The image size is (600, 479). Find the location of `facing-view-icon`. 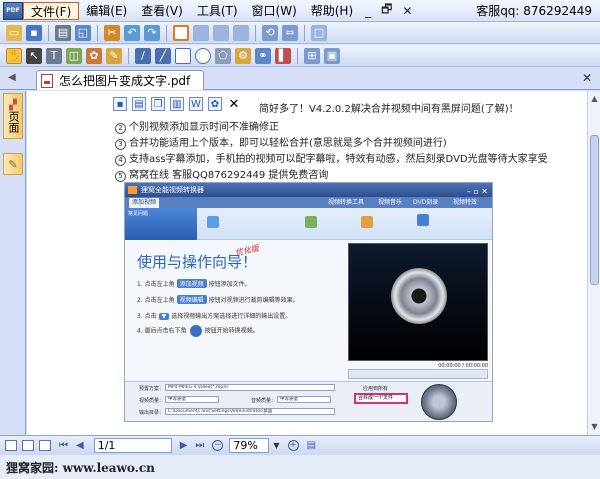

facing-view-icon is located at coordinates (221, 32).